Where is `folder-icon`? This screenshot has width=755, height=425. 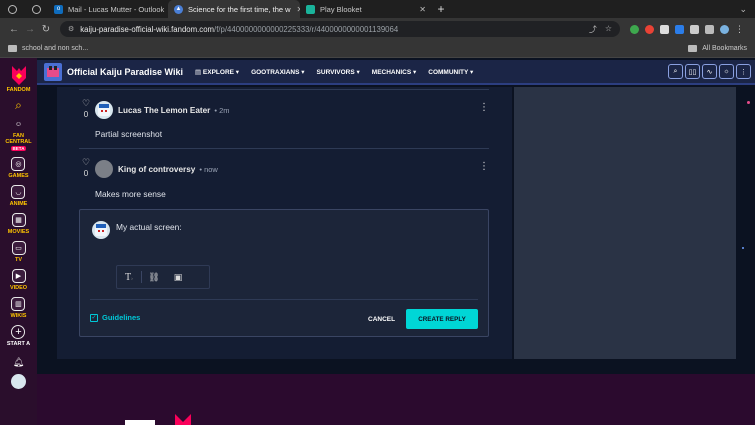 folder-icon is located at coordinates (12, 48).